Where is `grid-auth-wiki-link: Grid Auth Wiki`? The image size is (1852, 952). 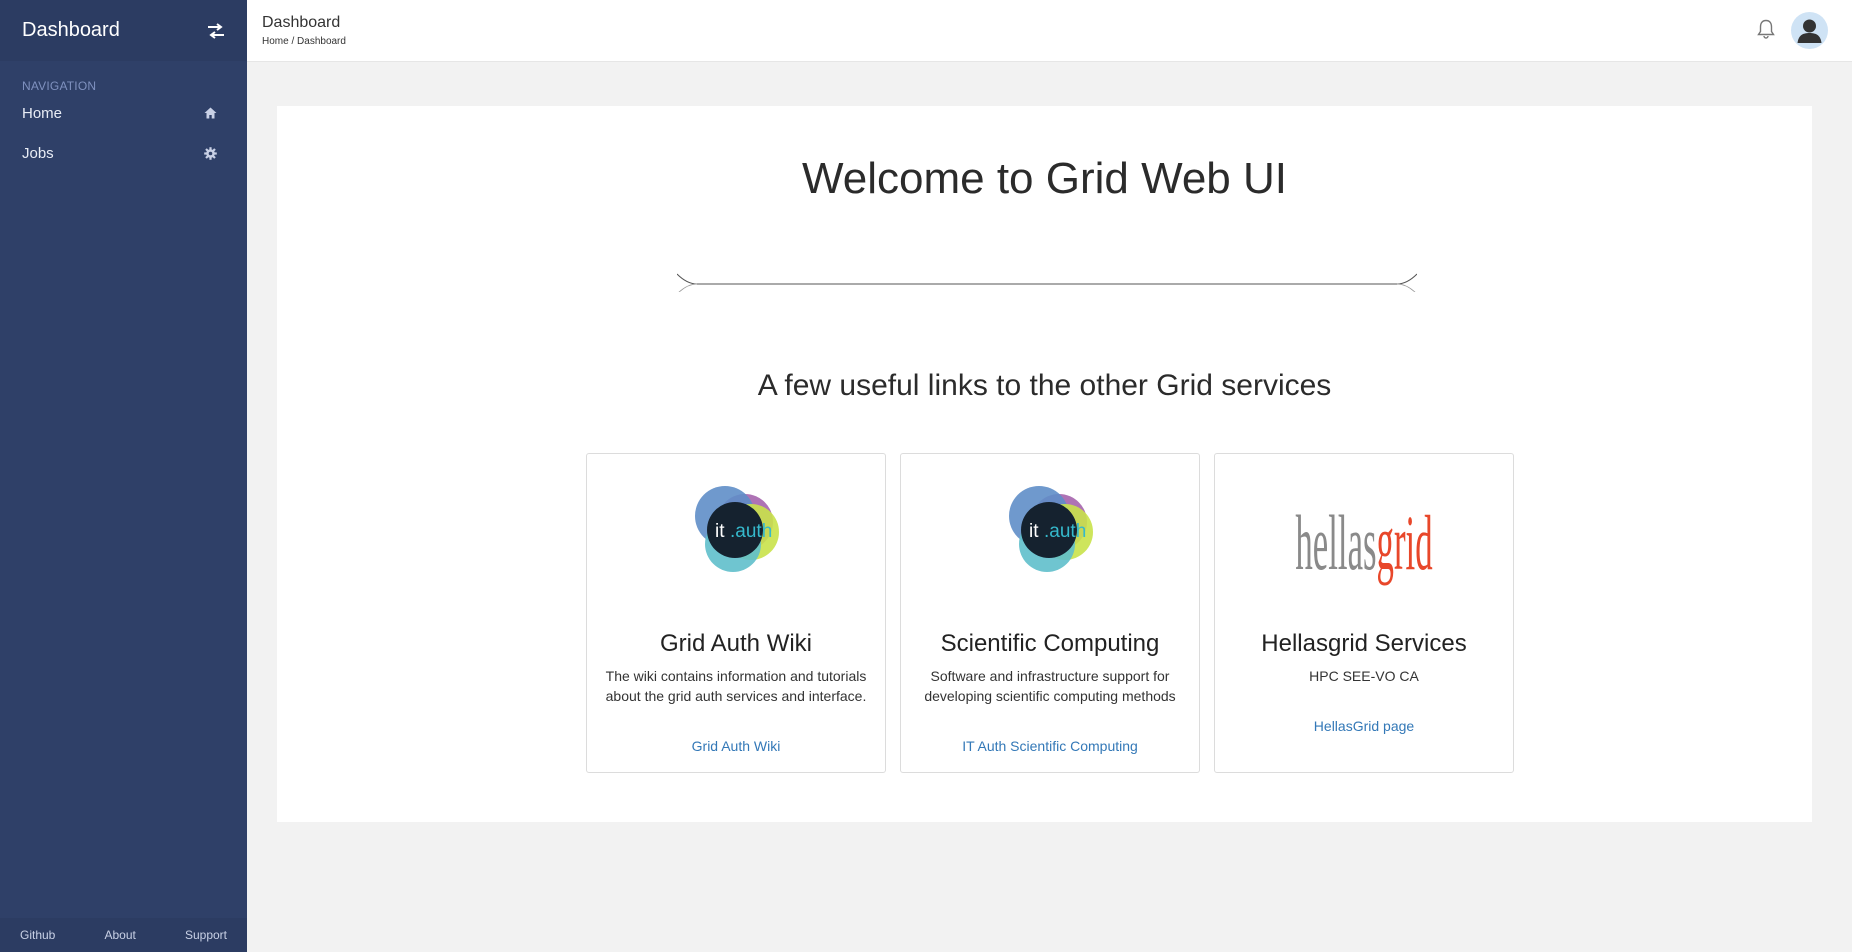 grid-auth-wiki-link: Grid Auth Wiki is located at coordinates (736, 746).